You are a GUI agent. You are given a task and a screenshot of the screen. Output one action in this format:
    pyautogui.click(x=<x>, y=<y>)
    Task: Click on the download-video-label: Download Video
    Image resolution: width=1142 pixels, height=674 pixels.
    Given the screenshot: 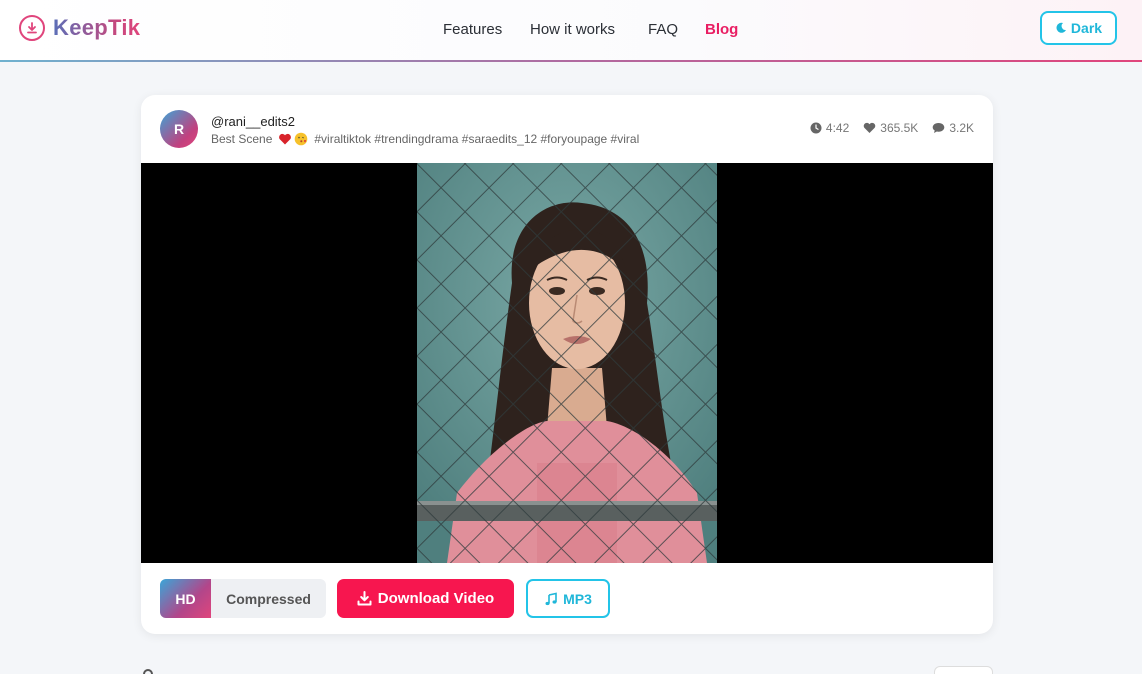 What is the action you would take?
    pyautogui.click(x=436, y=598)
    